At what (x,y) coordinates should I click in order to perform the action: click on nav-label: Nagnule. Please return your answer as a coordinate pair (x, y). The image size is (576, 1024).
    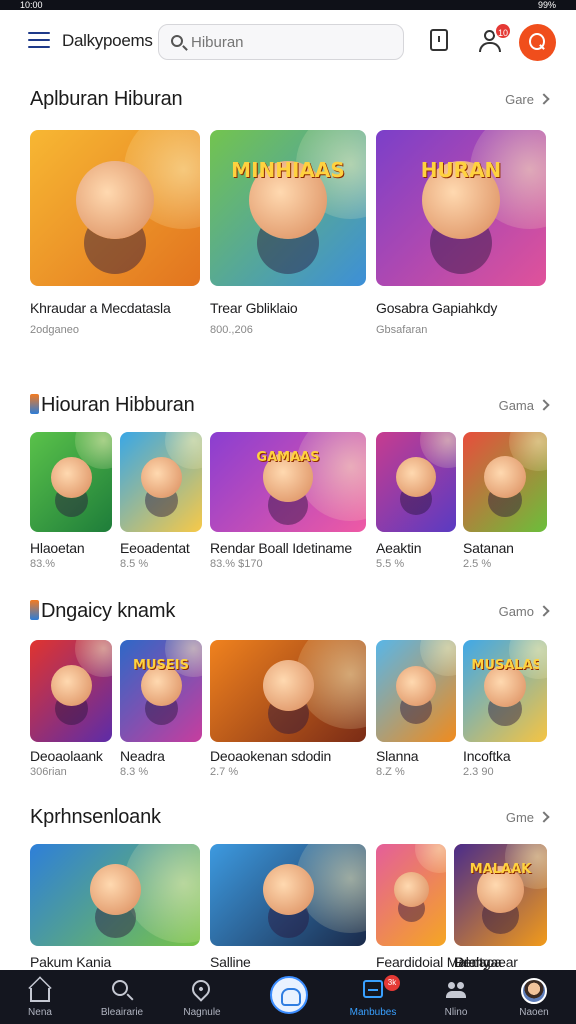
    Looking at the image, I should click on (202, 1012).